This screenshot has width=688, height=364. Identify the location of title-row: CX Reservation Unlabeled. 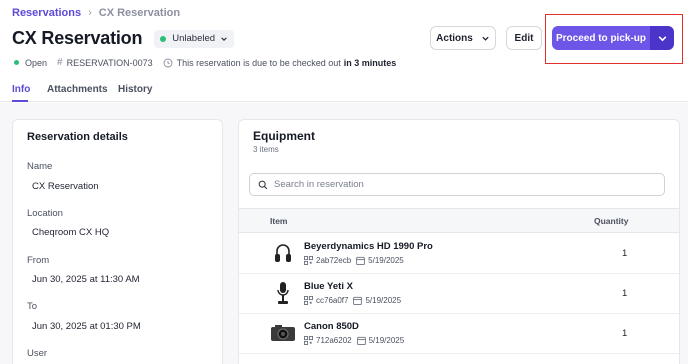
(123, 38).